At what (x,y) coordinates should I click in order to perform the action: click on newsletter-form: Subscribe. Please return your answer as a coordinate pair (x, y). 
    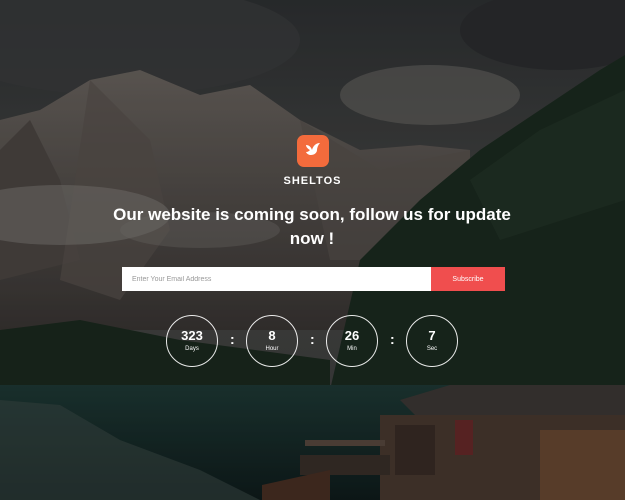
    Looking at the image, I should click on (313, 279).